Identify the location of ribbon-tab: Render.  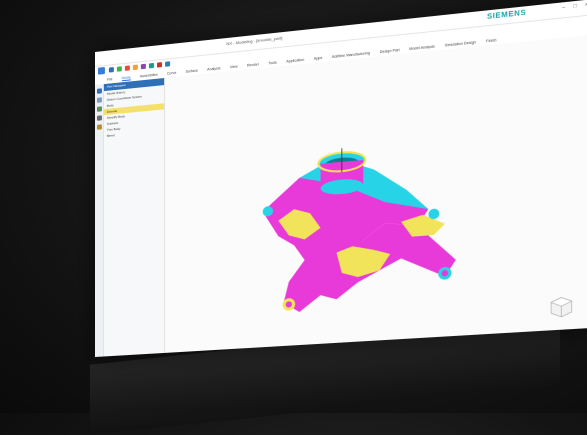
(253, 64).